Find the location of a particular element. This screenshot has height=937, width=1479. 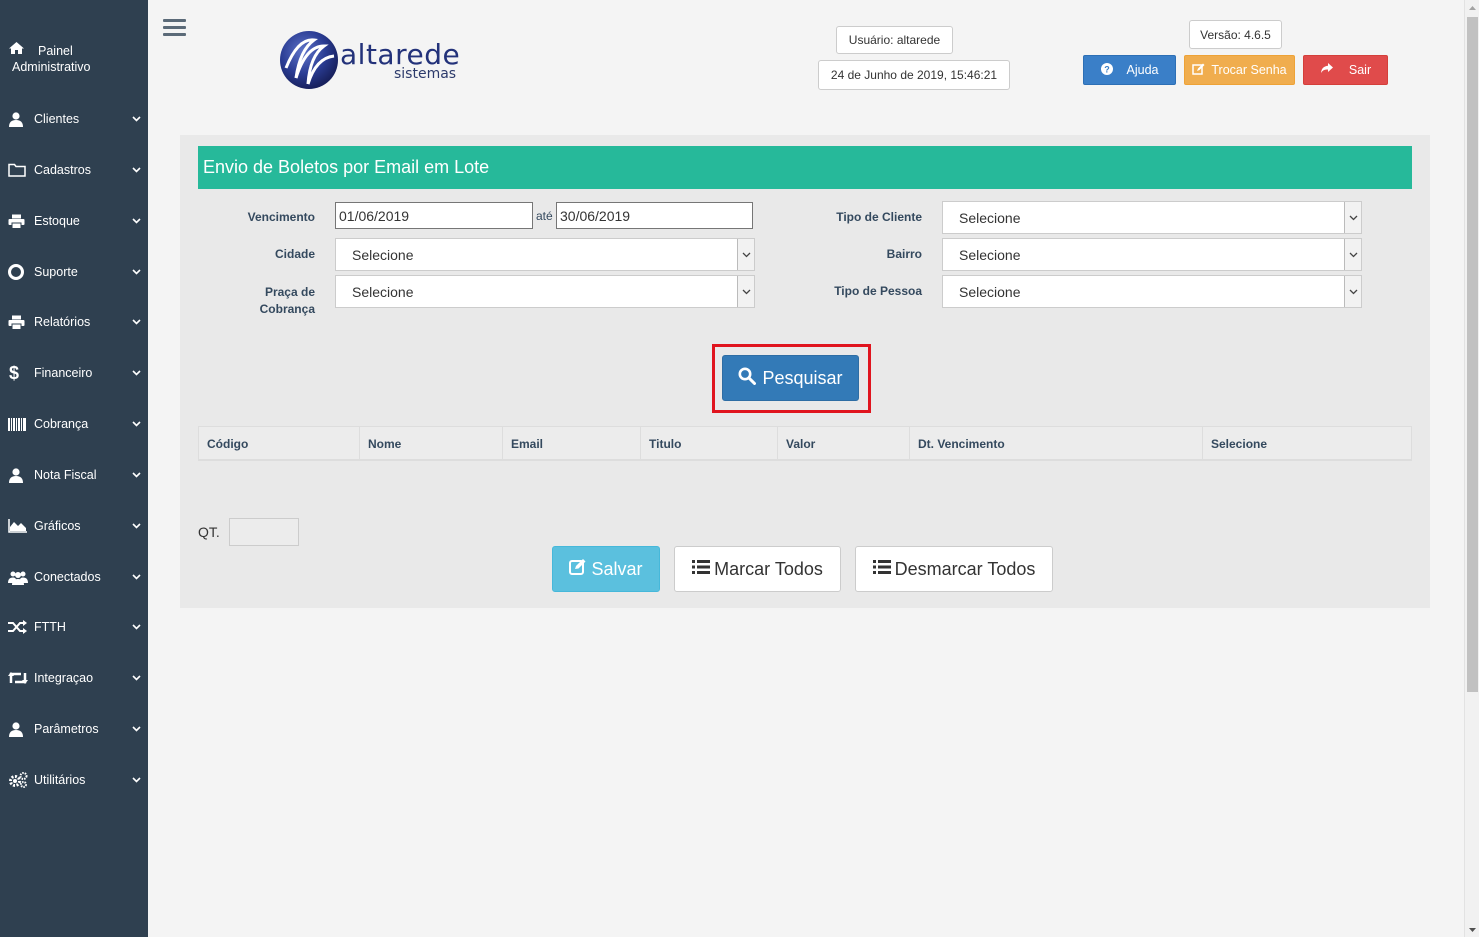

change-password-button: Trocar Senha is located at coordinates (1239, 70).